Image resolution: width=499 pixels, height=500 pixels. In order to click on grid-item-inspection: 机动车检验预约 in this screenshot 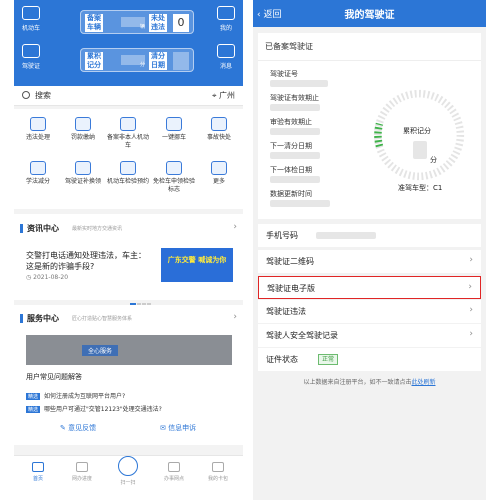, I will do `click(128, 173)`.